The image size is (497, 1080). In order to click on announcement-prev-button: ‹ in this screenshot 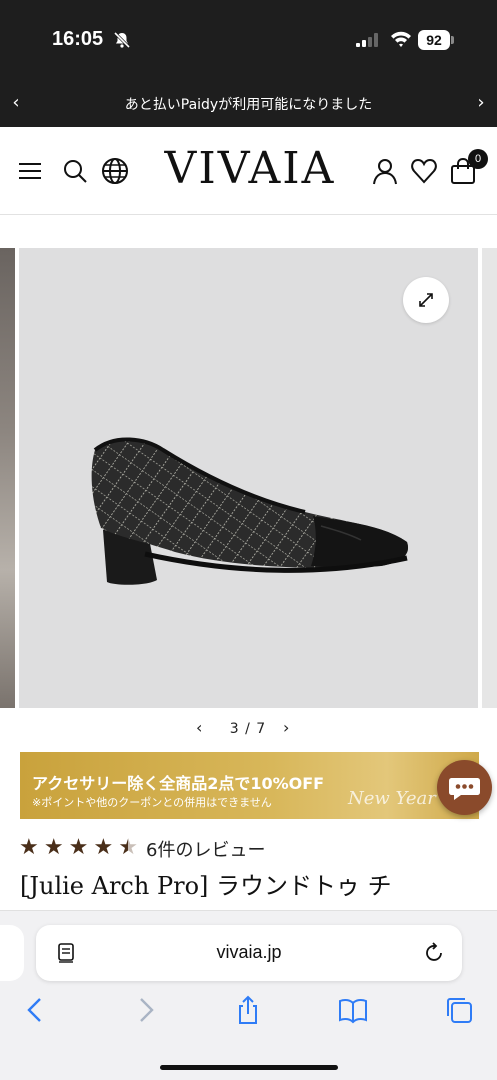, I will do `click(16, 102)`.